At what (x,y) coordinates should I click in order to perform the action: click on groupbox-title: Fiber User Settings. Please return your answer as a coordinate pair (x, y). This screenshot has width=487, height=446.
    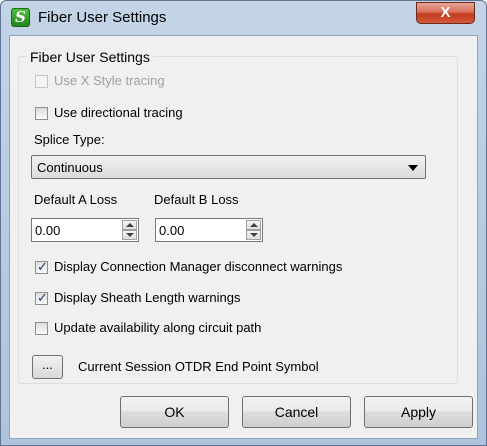
    Looking at the image, I should click on (90, 57).